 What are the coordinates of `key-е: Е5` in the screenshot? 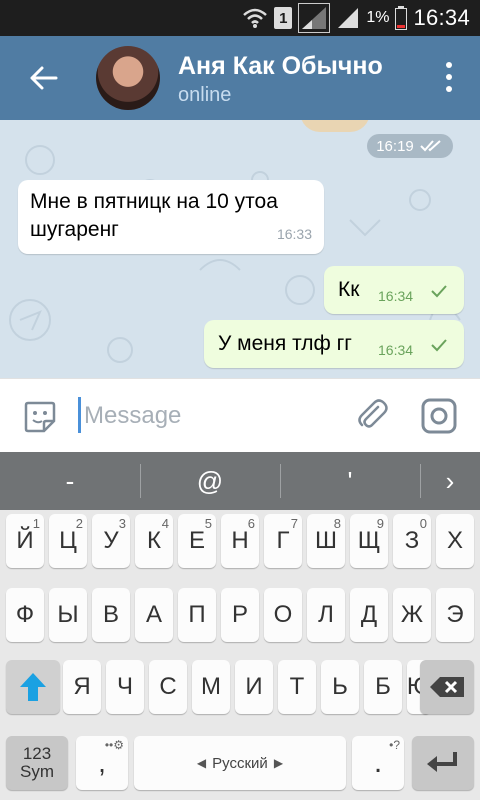 It's located at (197, 541).